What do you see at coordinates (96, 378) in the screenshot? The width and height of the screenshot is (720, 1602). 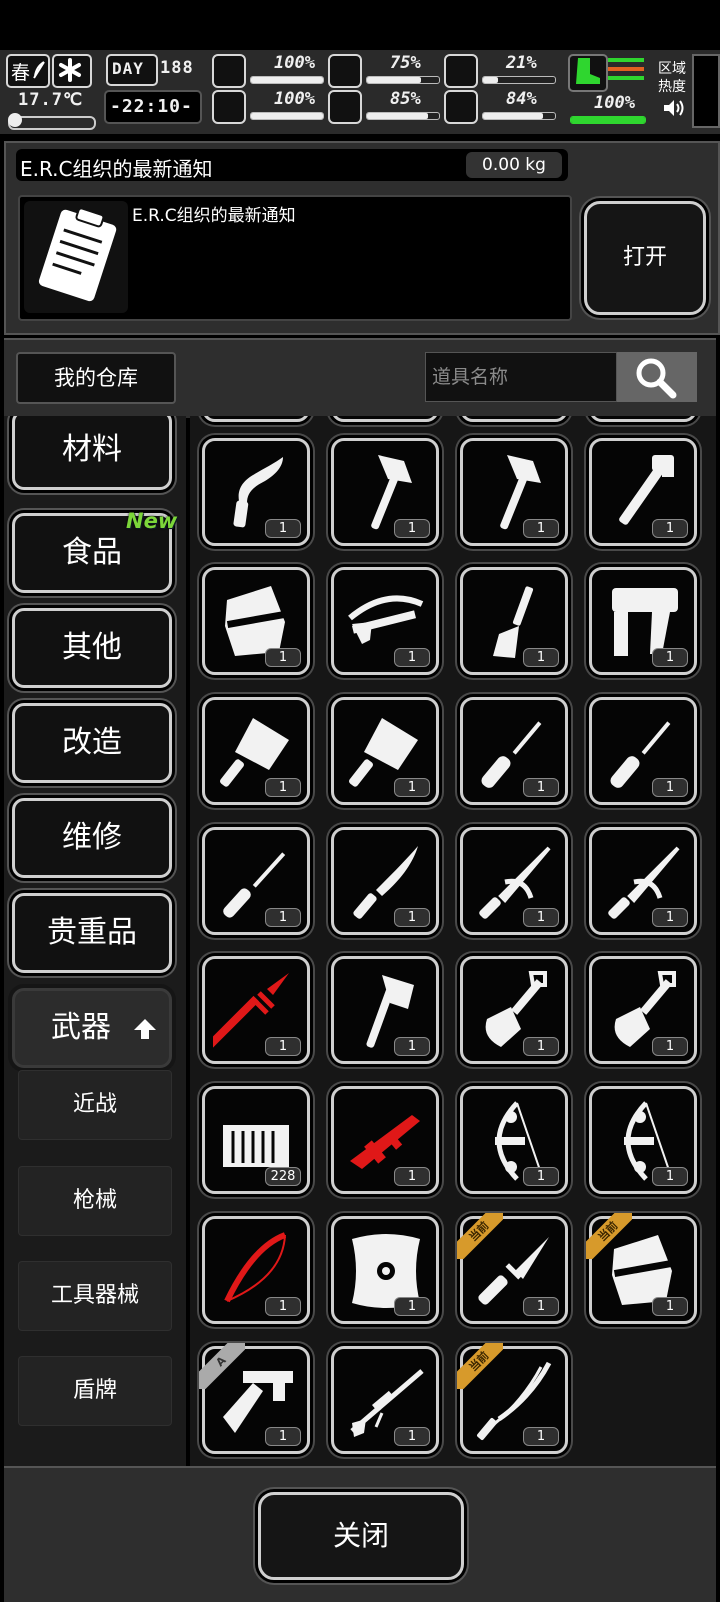 I see `my-warehouse-tab: 我的仓库` at bounding box center [96, 378].